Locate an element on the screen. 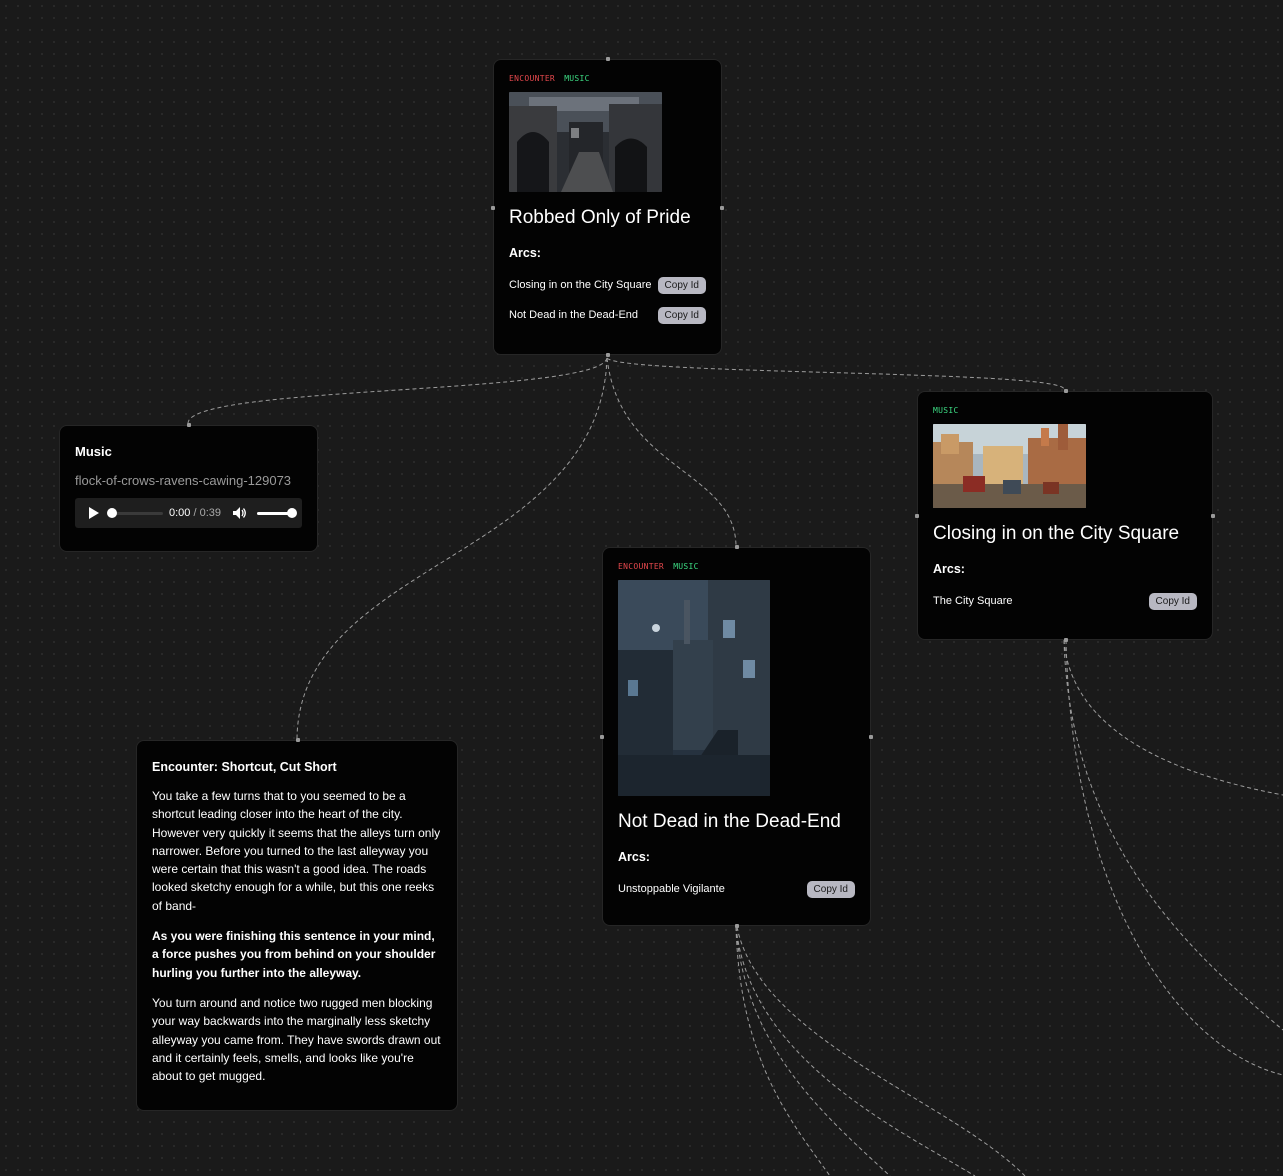  edge-robbed-to-city-square is located at coordinates (835, 373).